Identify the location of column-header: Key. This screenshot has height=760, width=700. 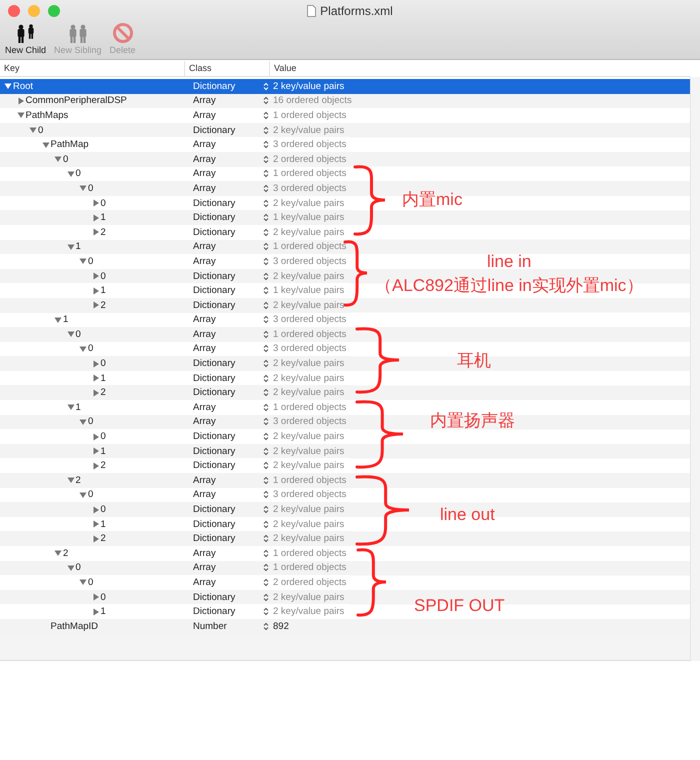
(92, 68).